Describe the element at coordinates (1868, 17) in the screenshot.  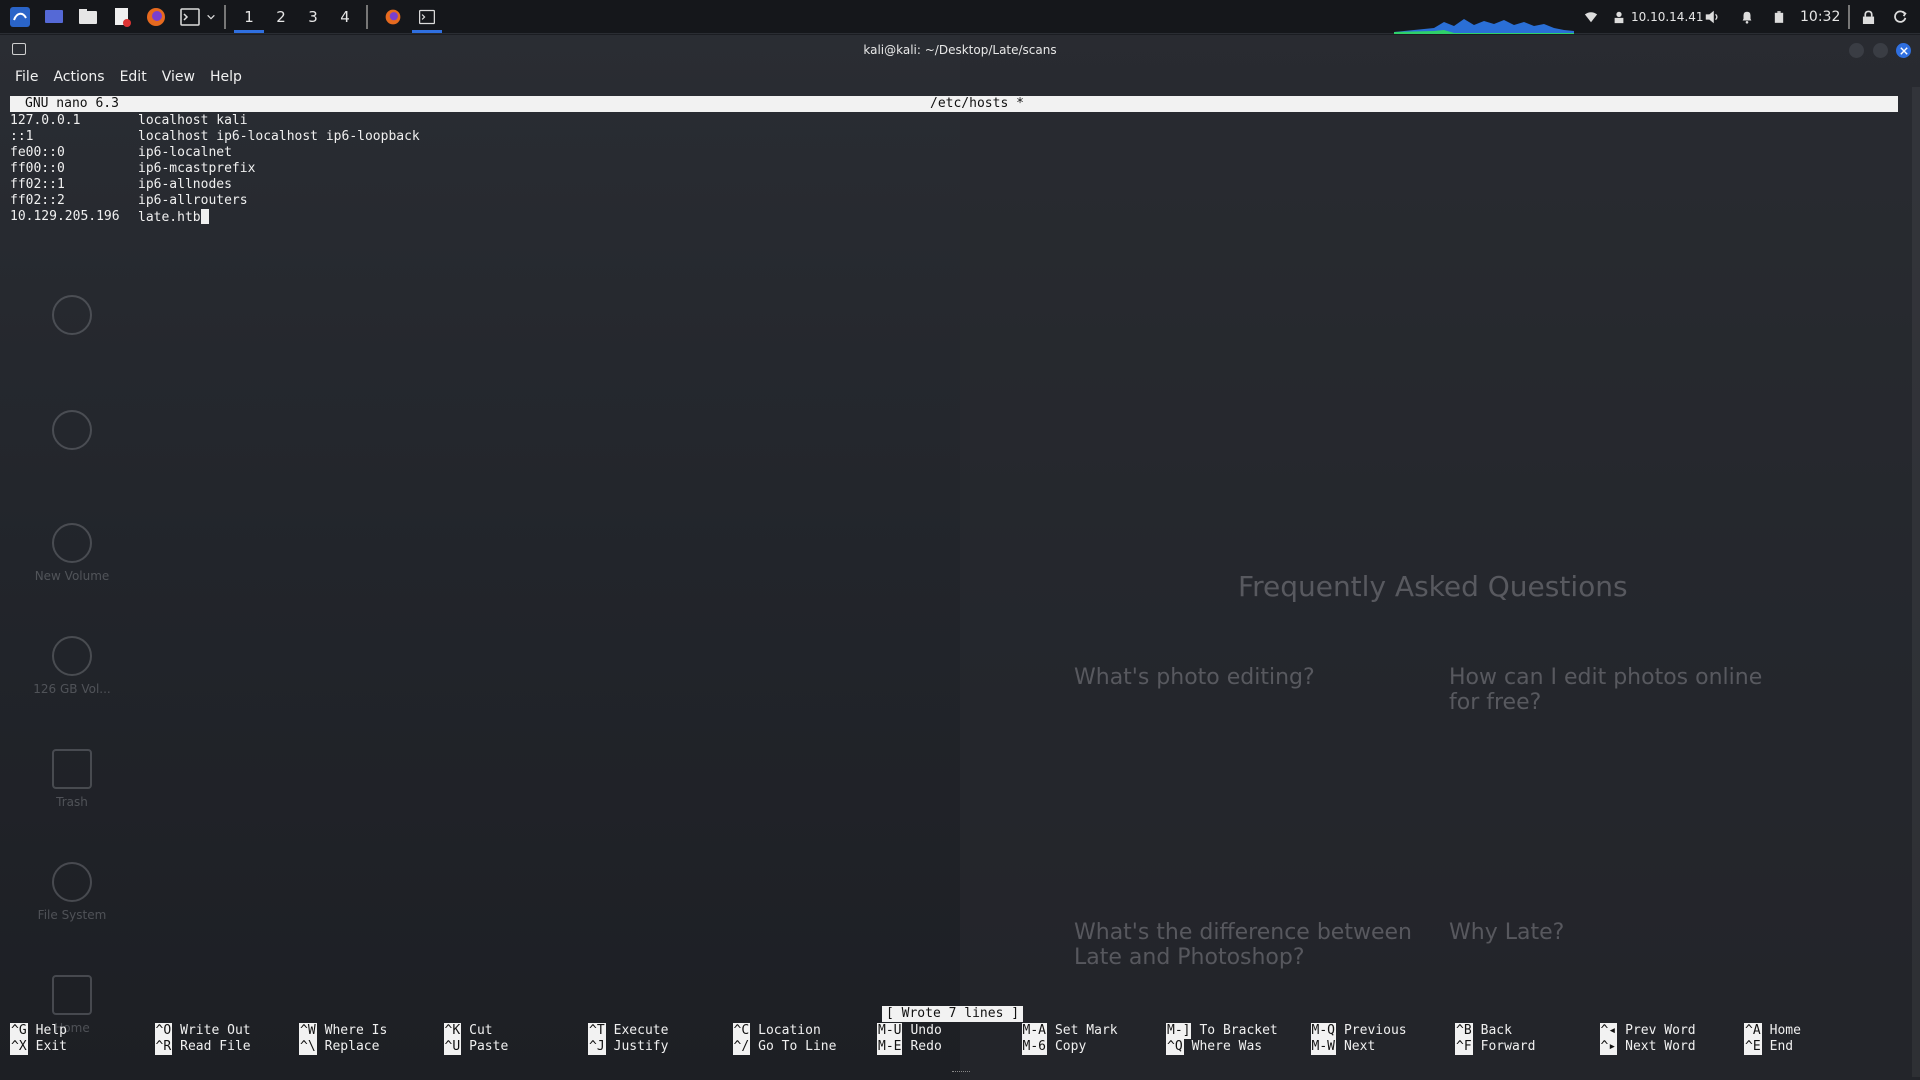
I see `lock-screen-icon` at that location.